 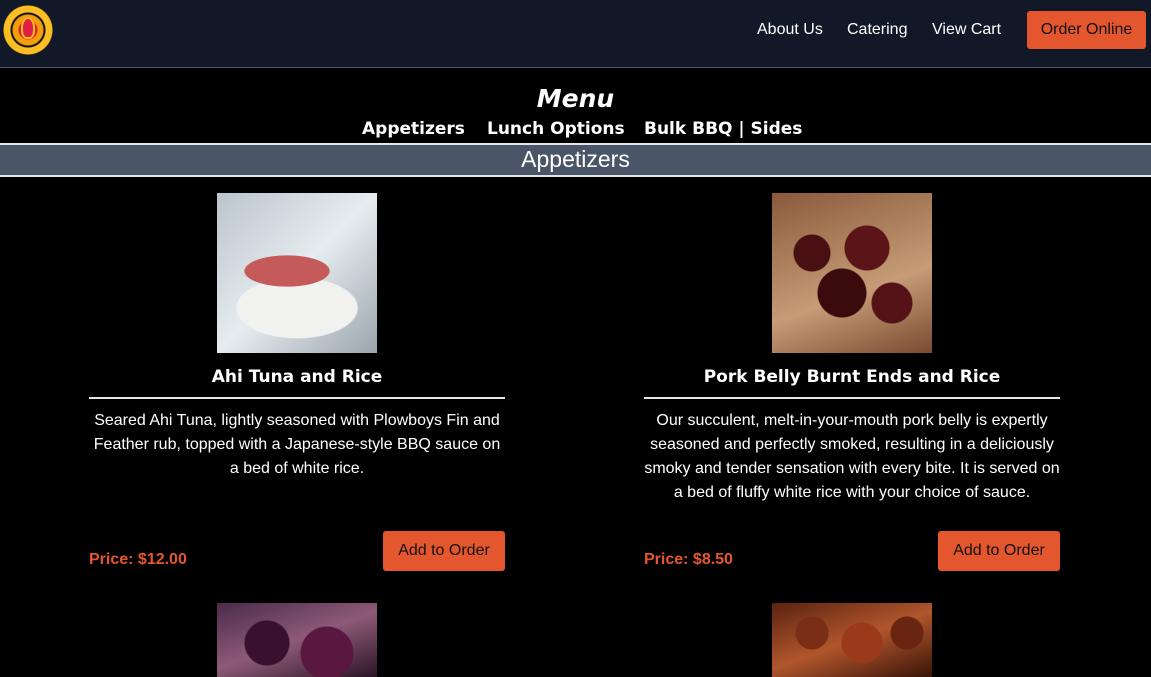 I want to click on category-lunch-options: Lunch Options, so click(x=556, y=129).